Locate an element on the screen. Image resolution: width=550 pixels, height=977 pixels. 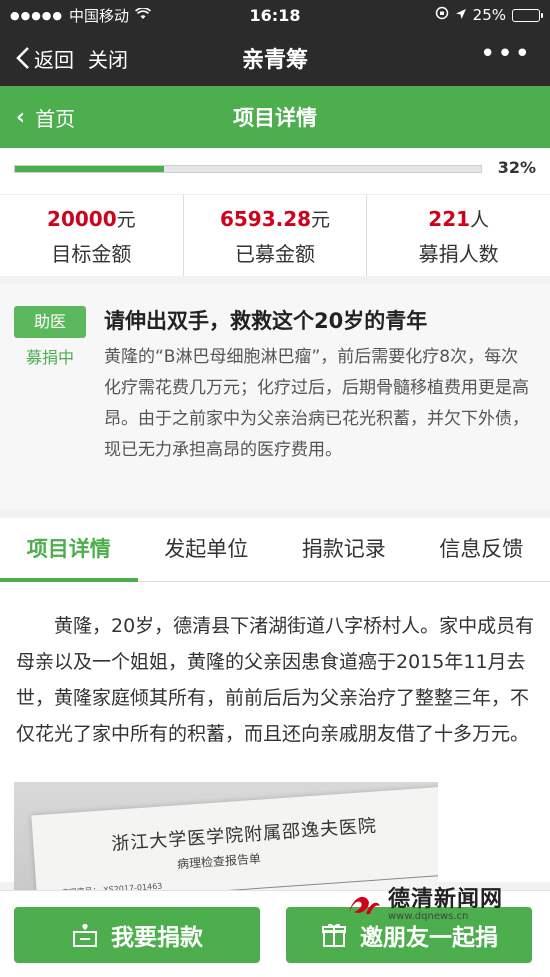
detail-tabs: 项目详情 发起单位 捐款记录 信息反馈 is located at coordinates (275, 550).